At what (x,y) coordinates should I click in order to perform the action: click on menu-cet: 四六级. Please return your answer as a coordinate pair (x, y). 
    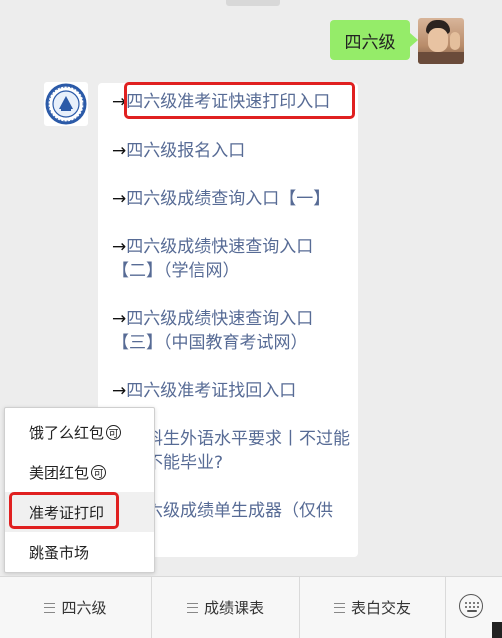
    Looking at the image, I should click on (76, 607).